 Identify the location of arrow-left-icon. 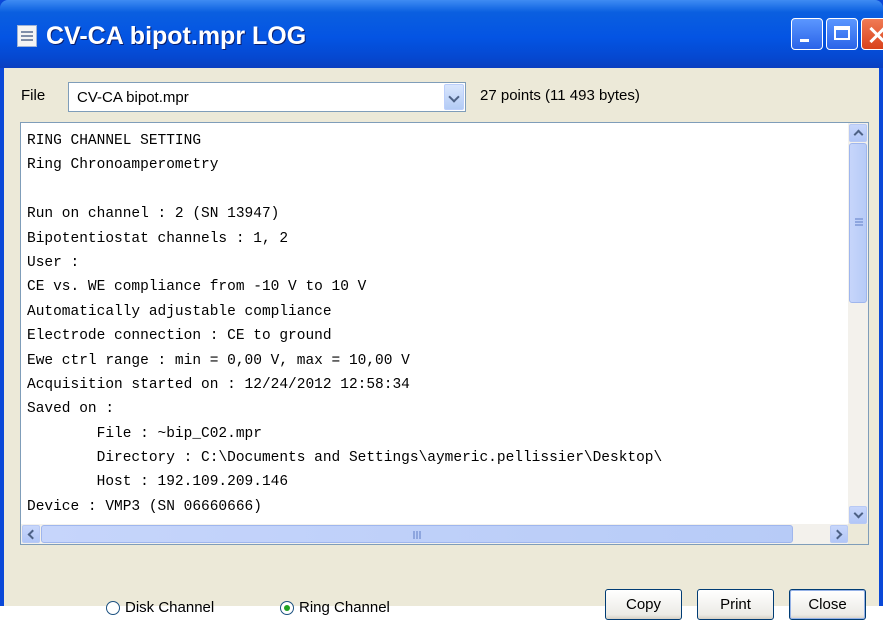
(32, 534).